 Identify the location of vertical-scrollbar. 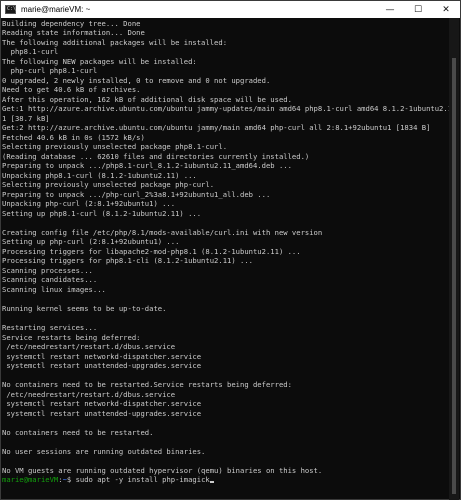
(454, 259).